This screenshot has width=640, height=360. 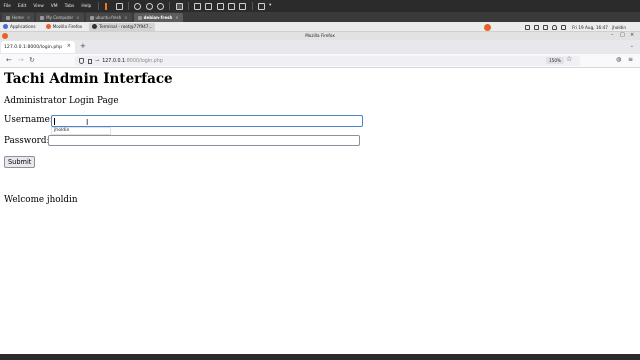 I want to click on vm-tab-ubuntu-fresh: ubuntu-fresh ×, so click(x=108, y=17).